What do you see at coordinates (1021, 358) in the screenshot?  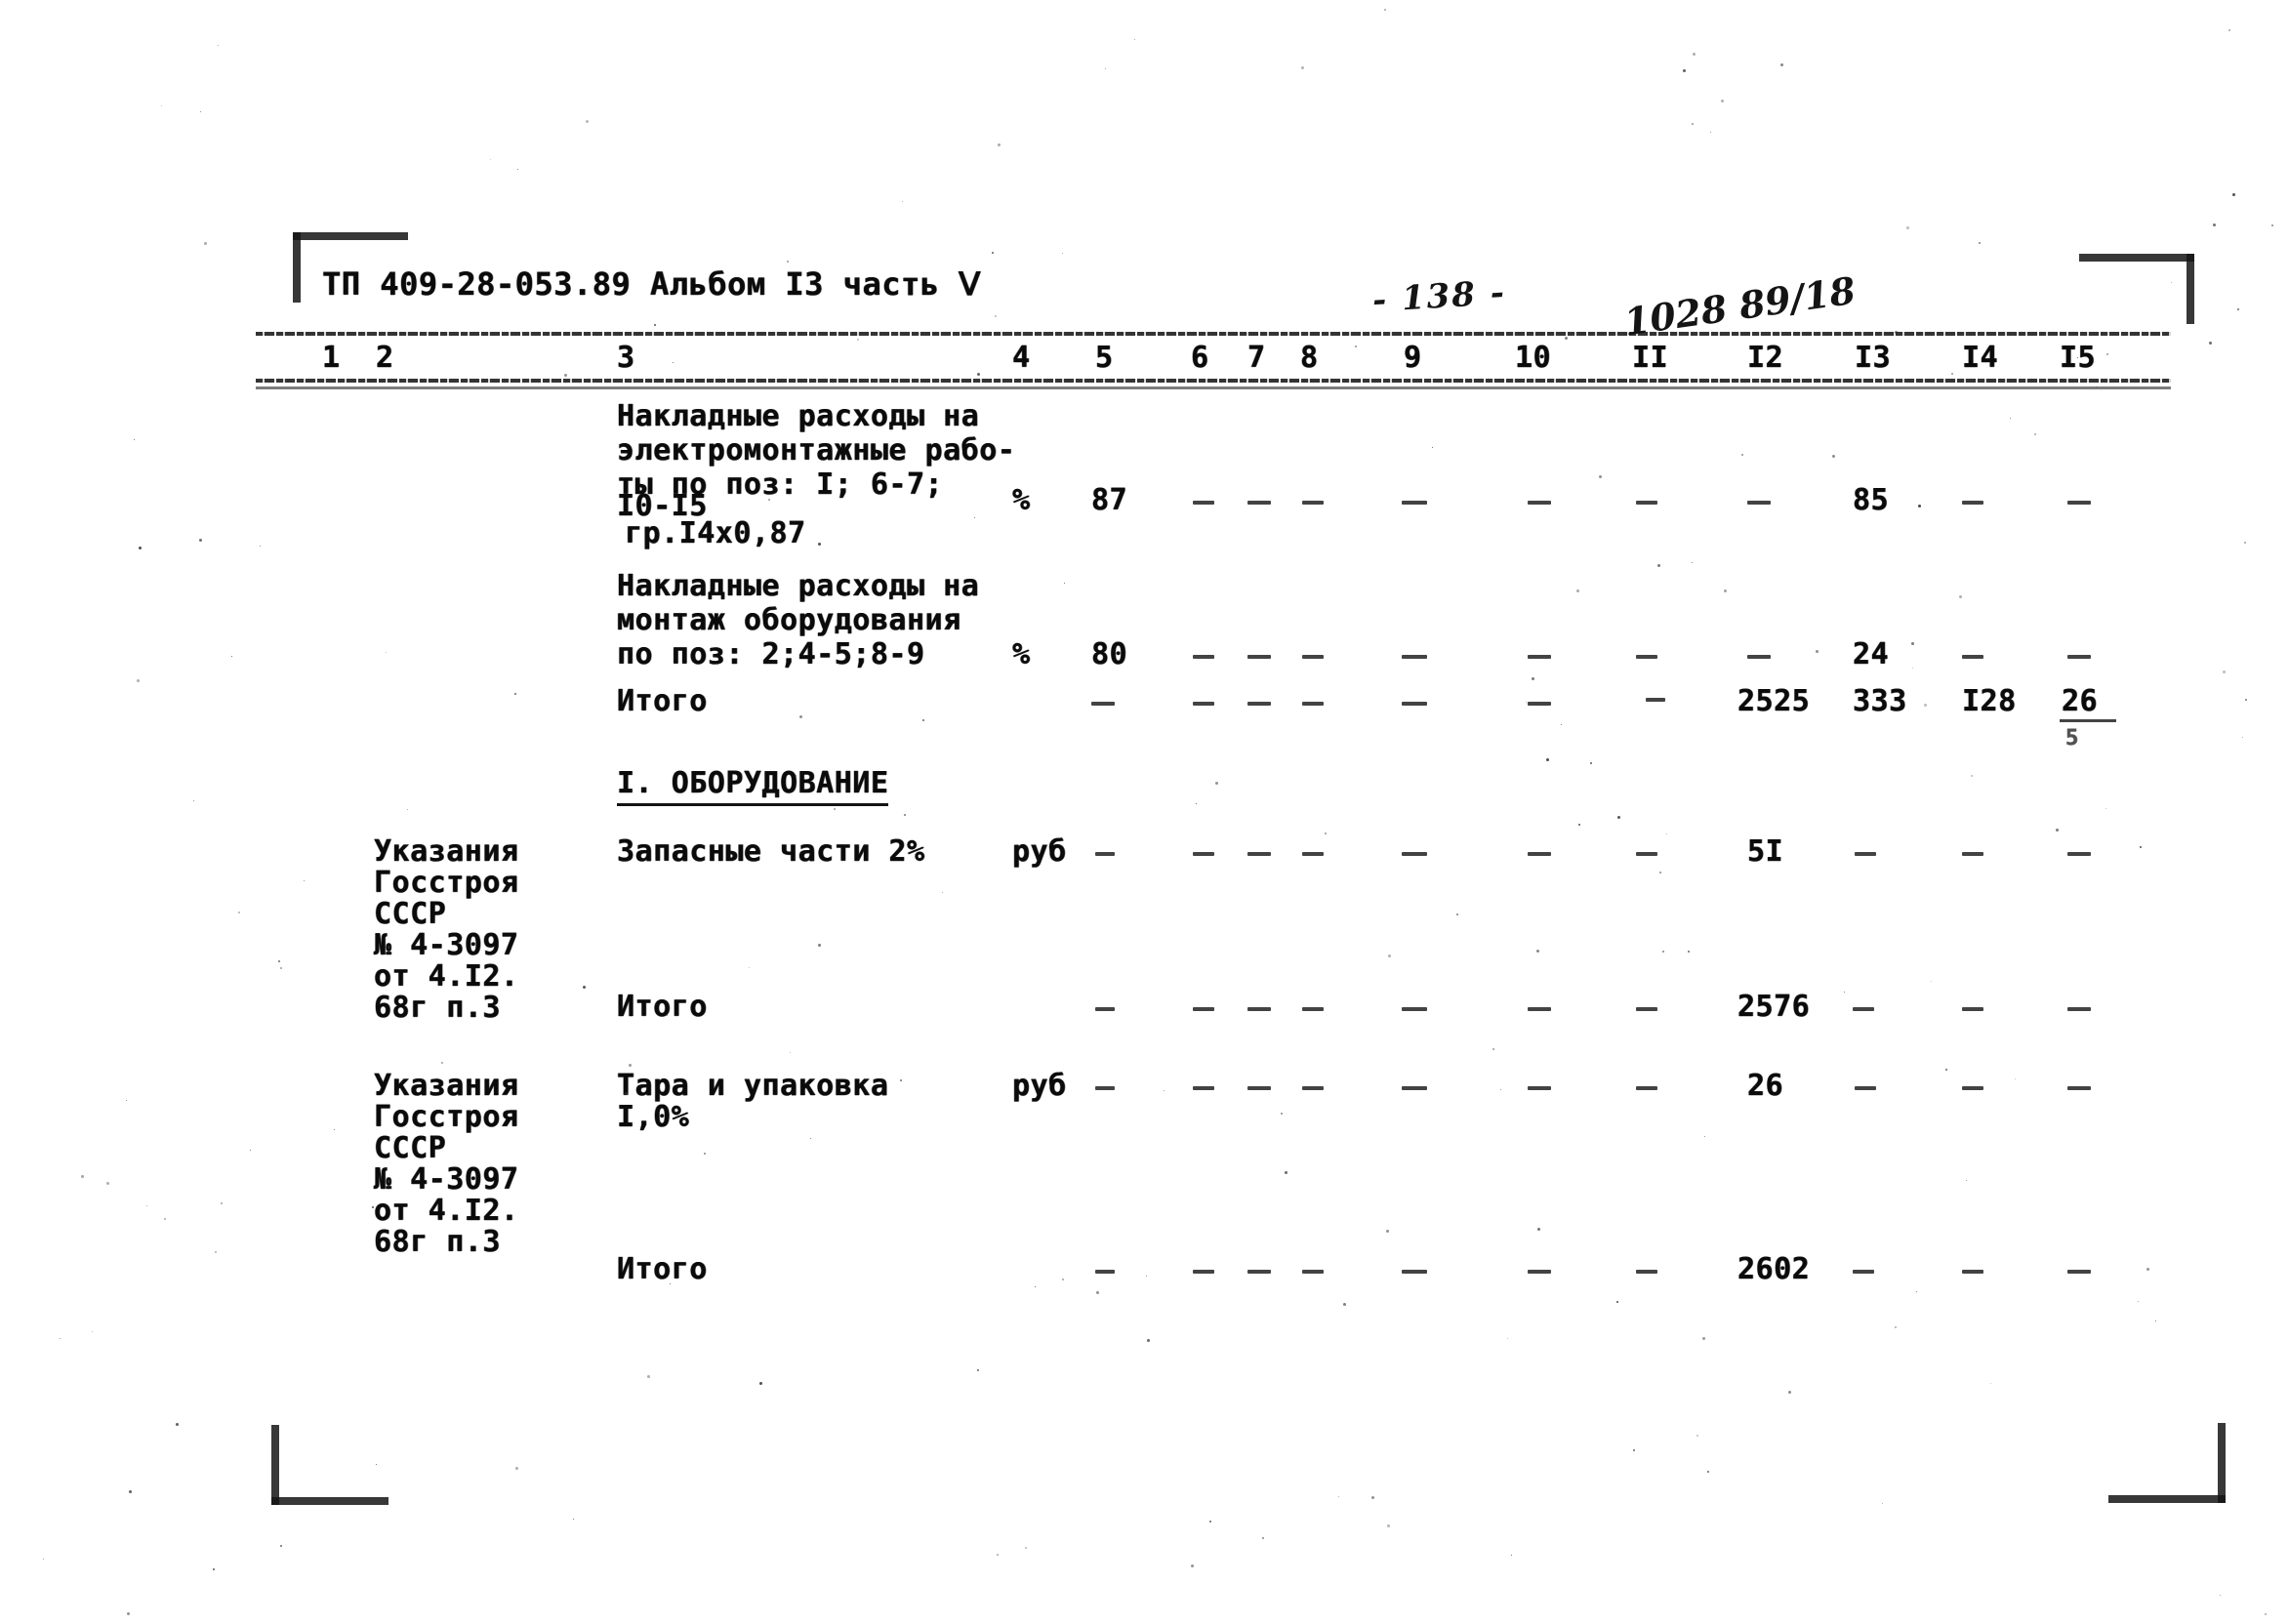 I see `column-number-4: 4` at bounding box center [1021, 358].